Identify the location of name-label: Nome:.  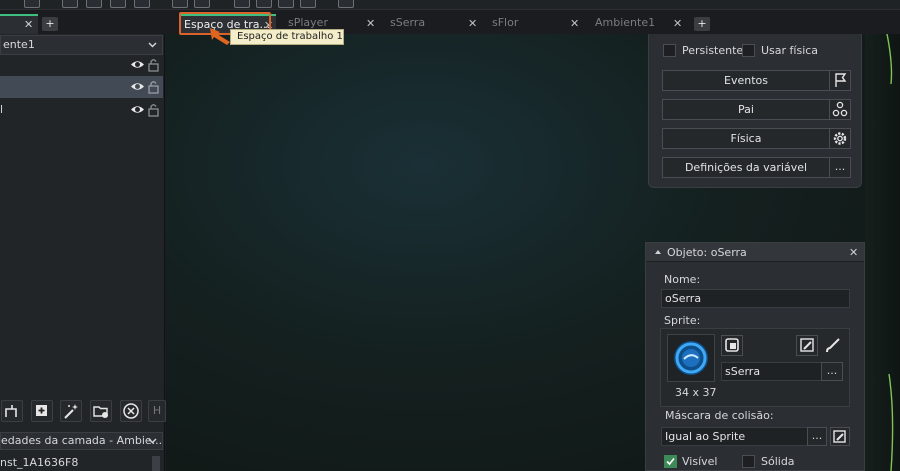
(682, 279).